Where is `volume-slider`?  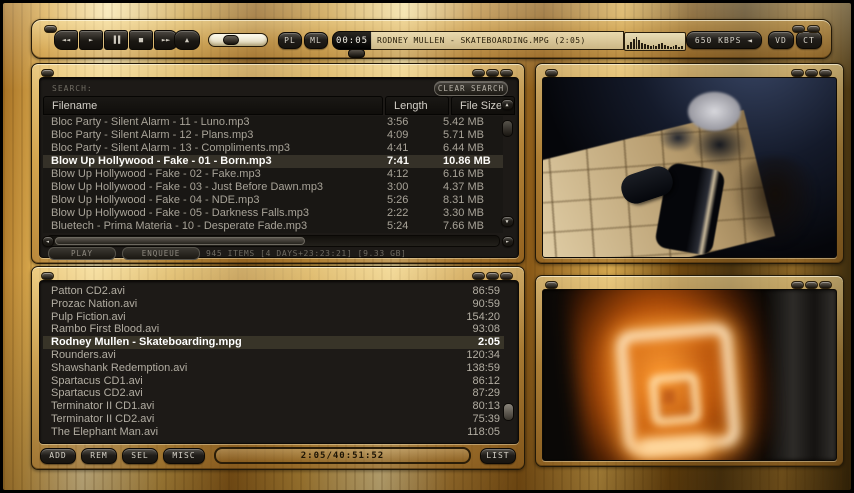 volume-slider is located at coordinates (238, 40).